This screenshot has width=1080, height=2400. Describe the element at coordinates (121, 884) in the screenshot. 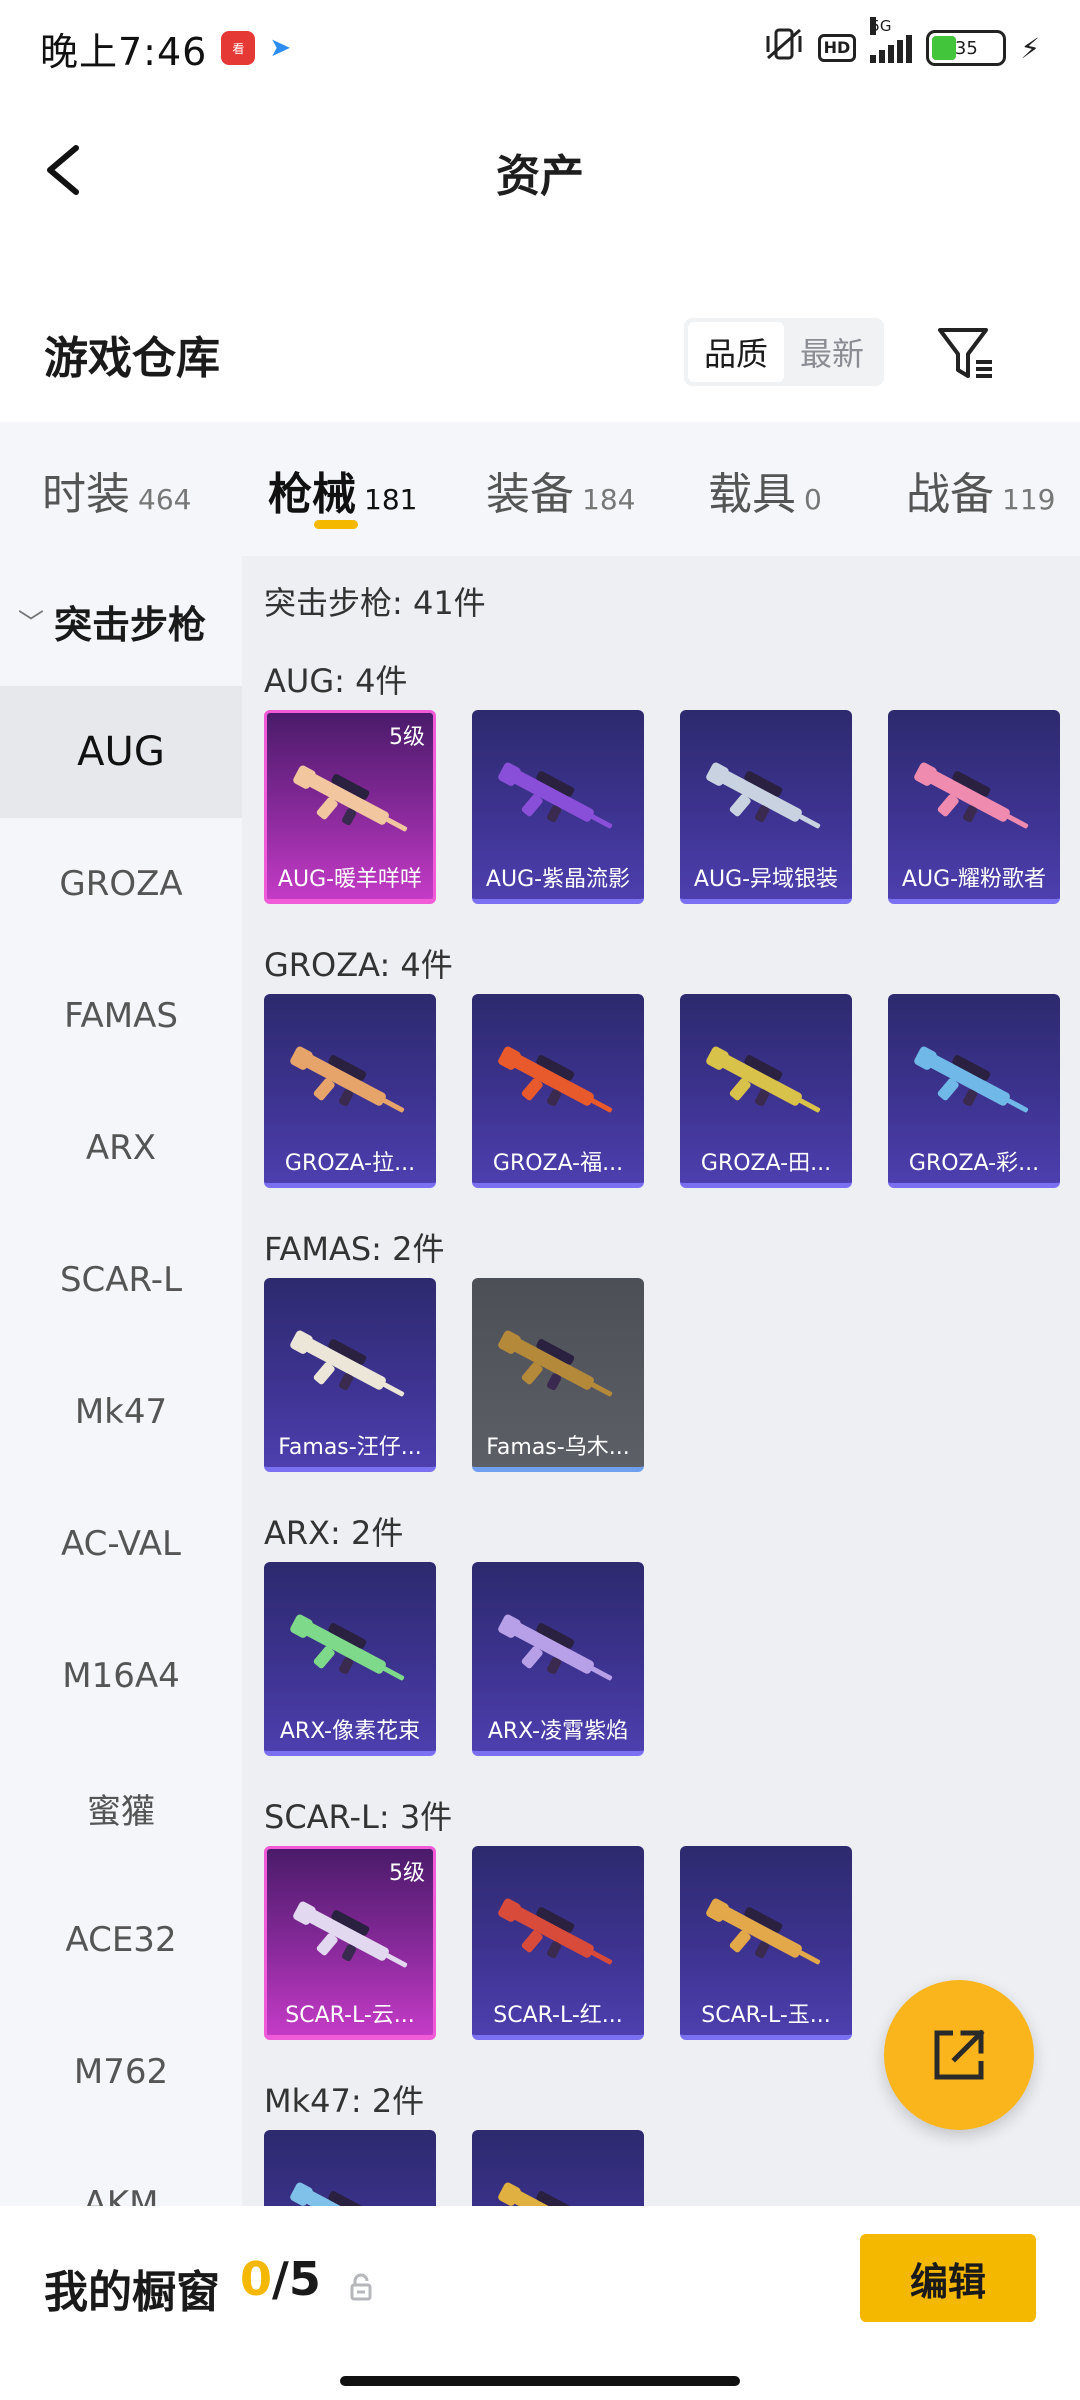

I see `sidebar-item-1: GROZA` at that location.